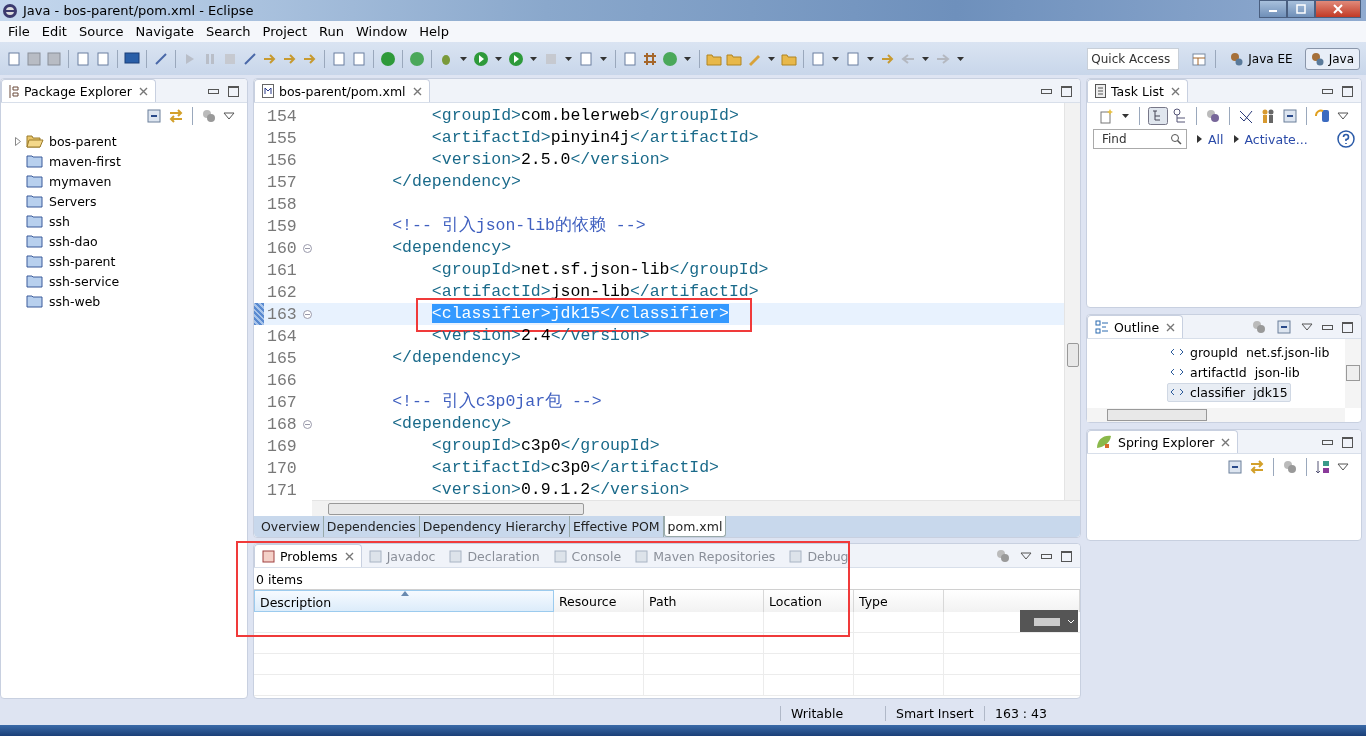 Image resolution: width=1366 pixels, height=736 pixels. What do you see at coordinates (82, 261) in the screenshot?
I see `tree-item: ssh-parent` at bounding box center [82, 261].